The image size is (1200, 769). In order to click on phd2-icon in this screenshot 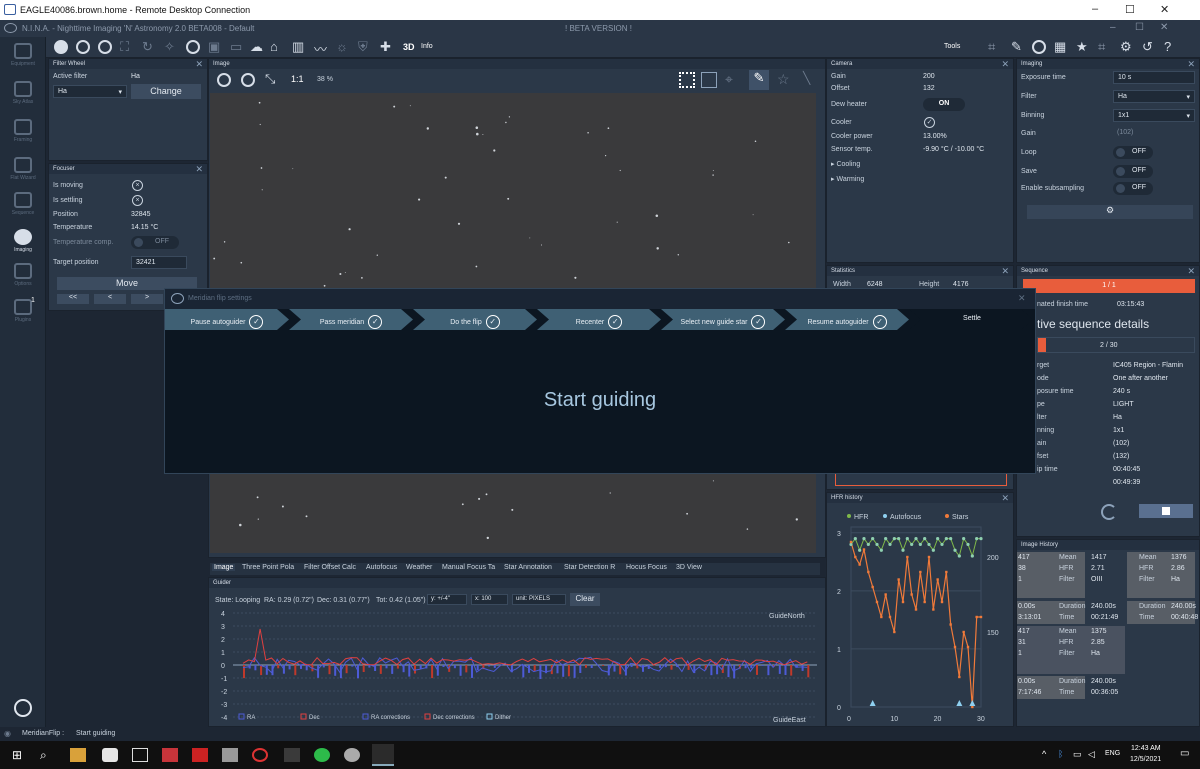, I will do `click(322, 755)`.